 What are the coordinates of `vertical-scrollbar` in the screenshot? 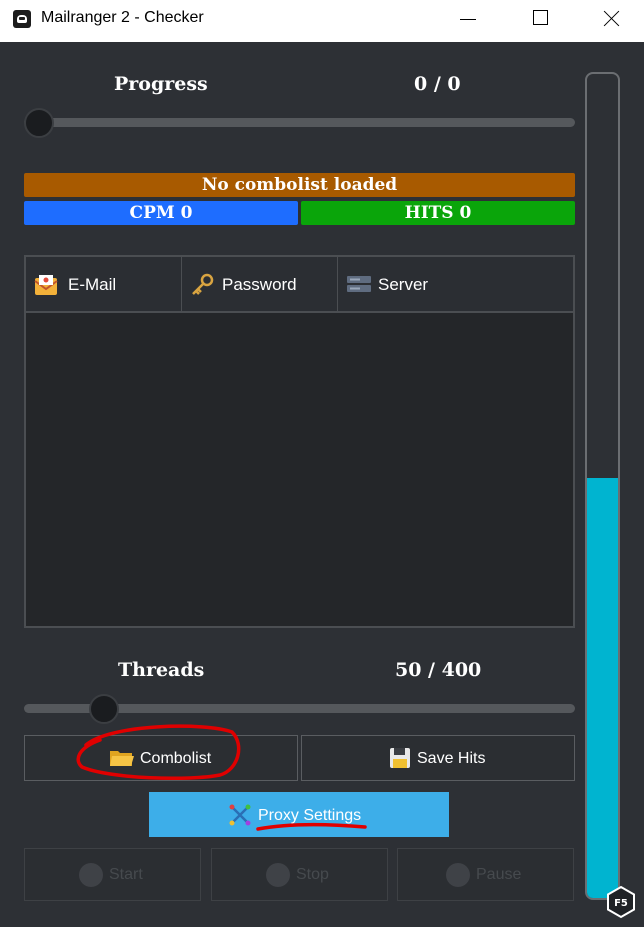 It's located at (602, 486).